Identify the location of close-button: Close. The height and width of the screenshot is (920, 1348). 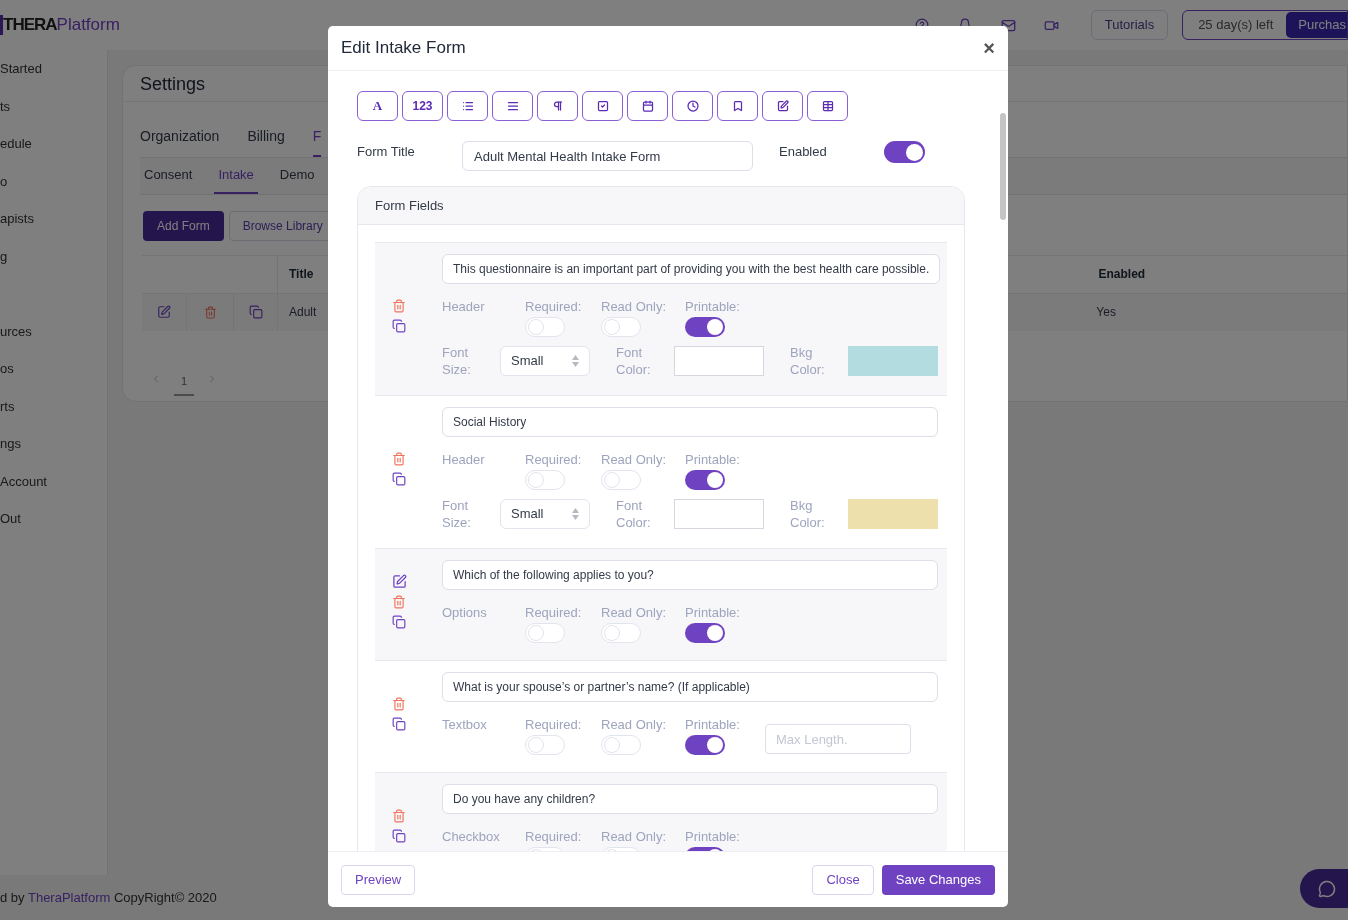
(843, 879).